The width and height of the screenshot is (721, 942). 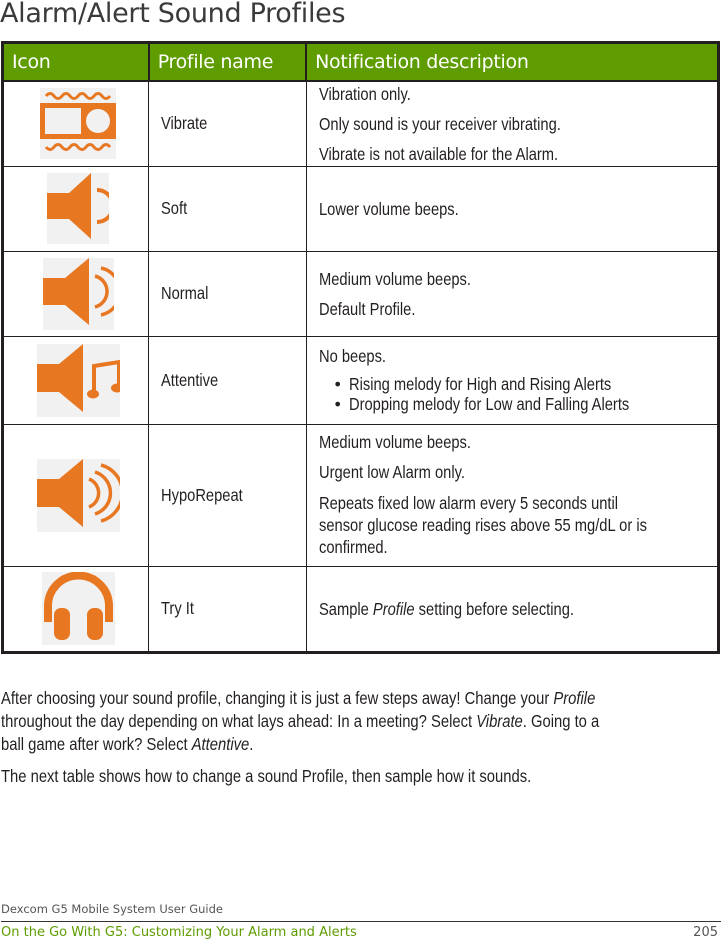 I want to click on description-line: confirmed., so click(x=353, y=547).